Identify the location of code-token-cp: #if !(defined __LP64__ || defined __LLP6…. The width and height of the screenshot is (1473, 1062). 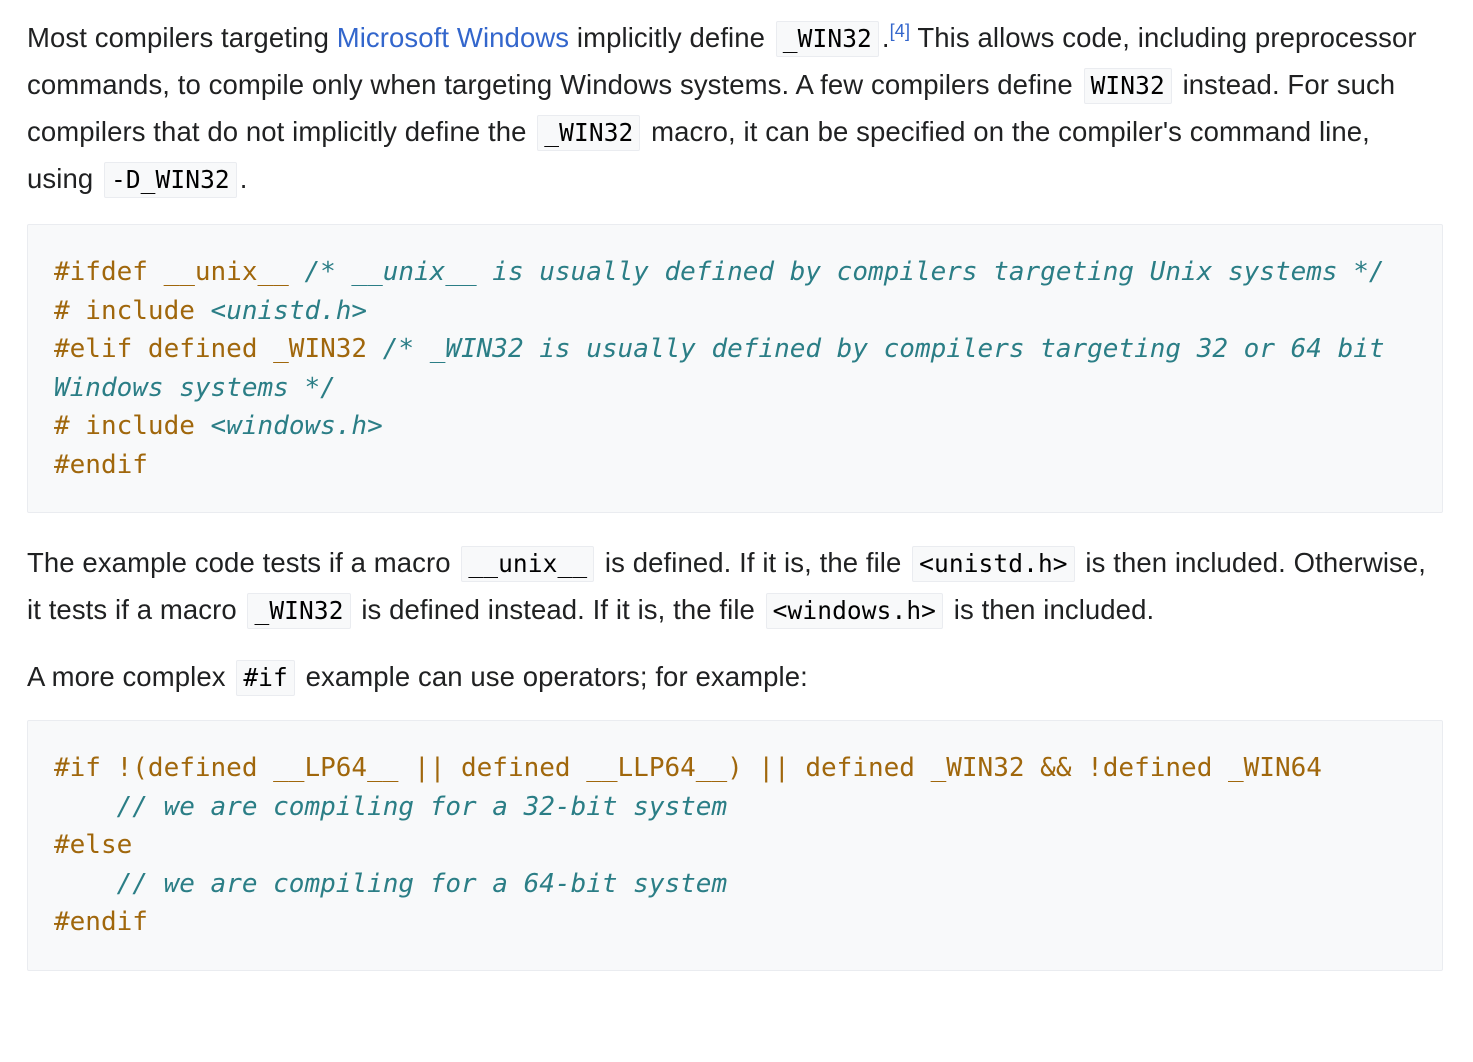
(688, 768).